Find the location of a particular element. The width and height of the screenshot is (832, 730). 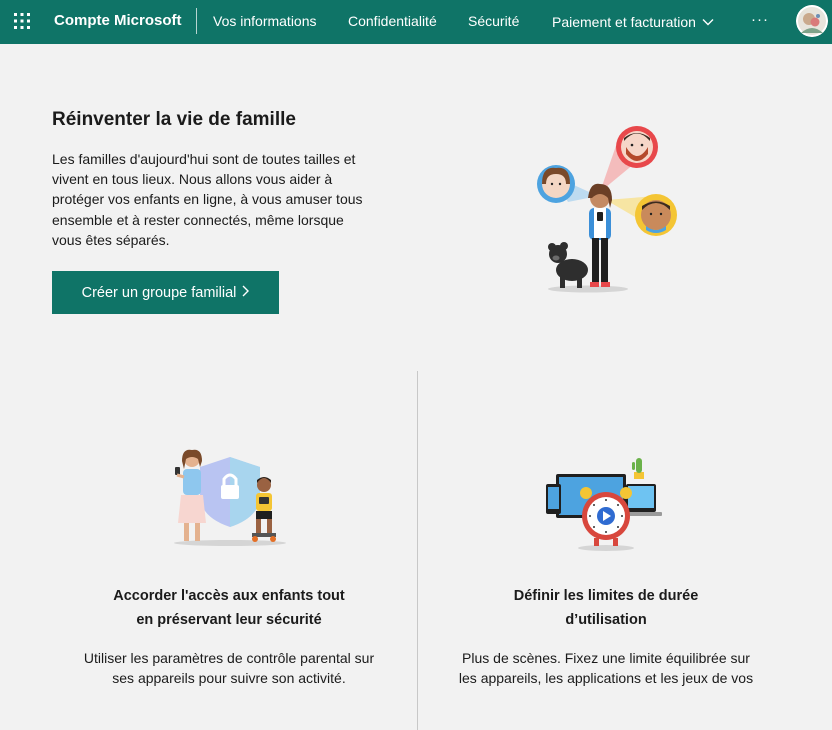

create-family-group-button: Créer un groupe familial is located at coordinates (165, 292).